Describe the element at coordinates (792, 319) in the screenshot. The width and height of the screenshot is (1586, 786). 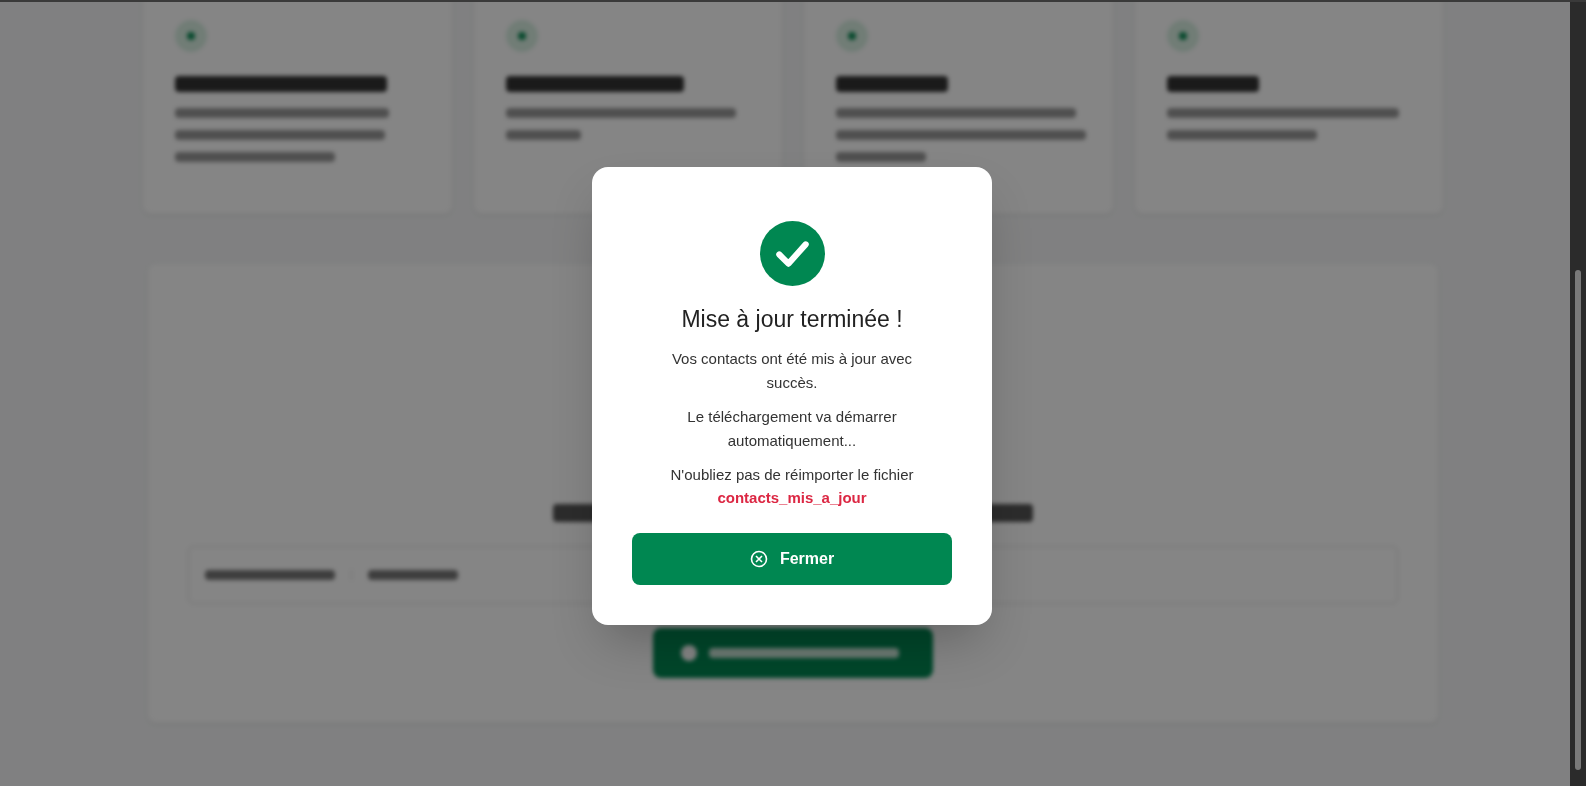
I see `dialog-title: Mise à jour terminée !` at that location.